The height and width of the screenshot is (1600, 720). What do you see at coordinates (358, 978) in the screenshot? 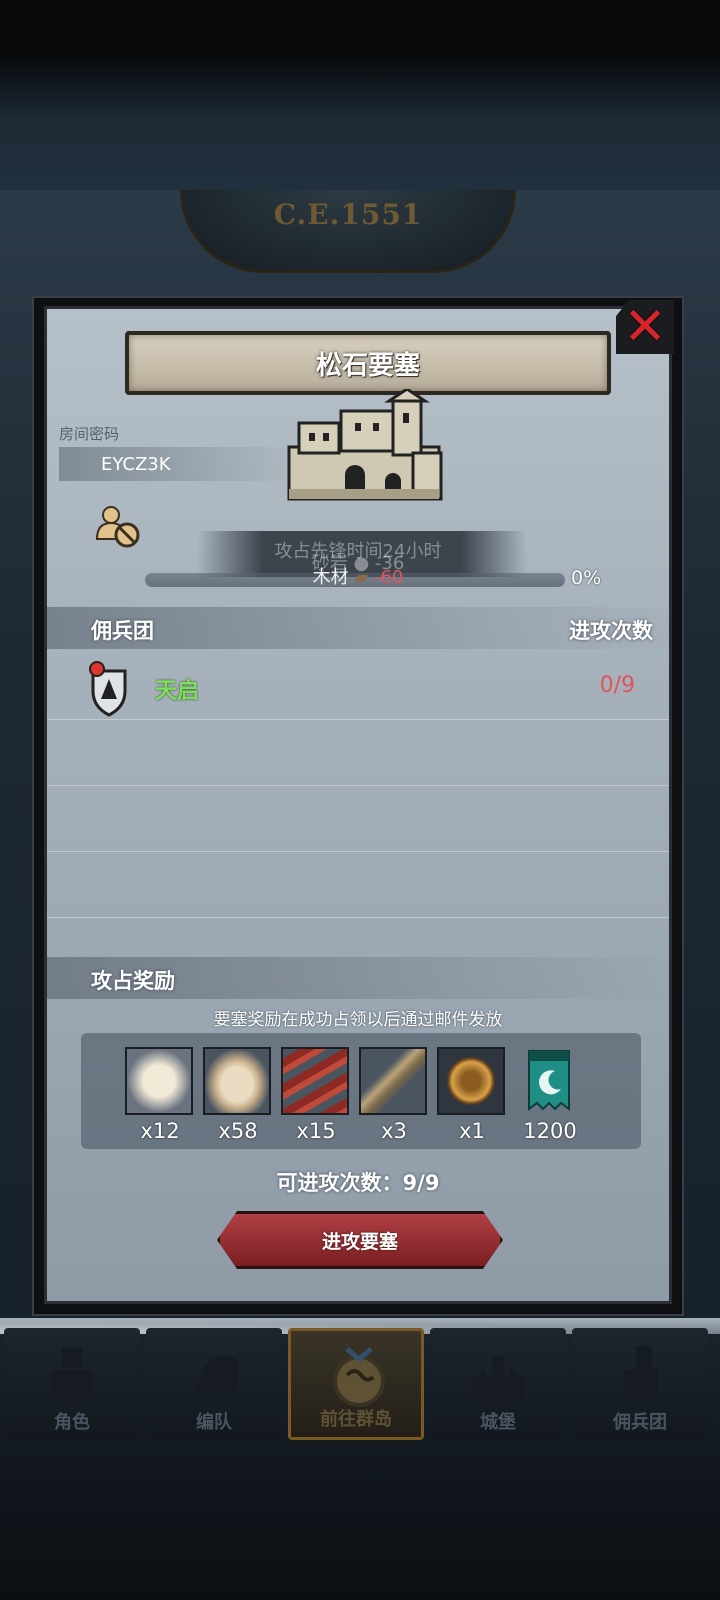
I see `reward-section-header: 攻占奖励` at bounding box center [358, 978].